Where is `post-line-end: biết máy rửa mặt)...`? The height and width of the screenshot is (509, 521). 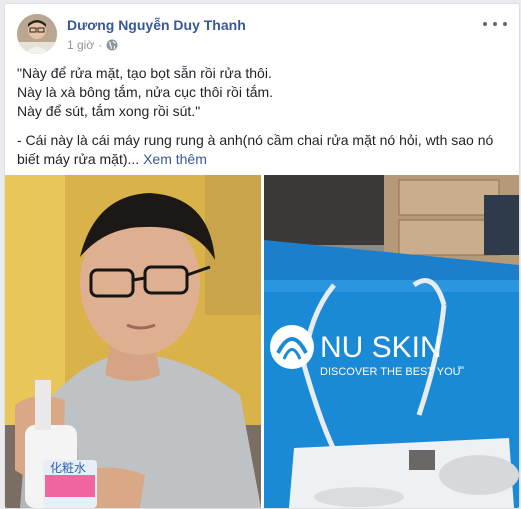 post-line-end: biết máy rửa mặt)... is located at coordinates (78, 159).